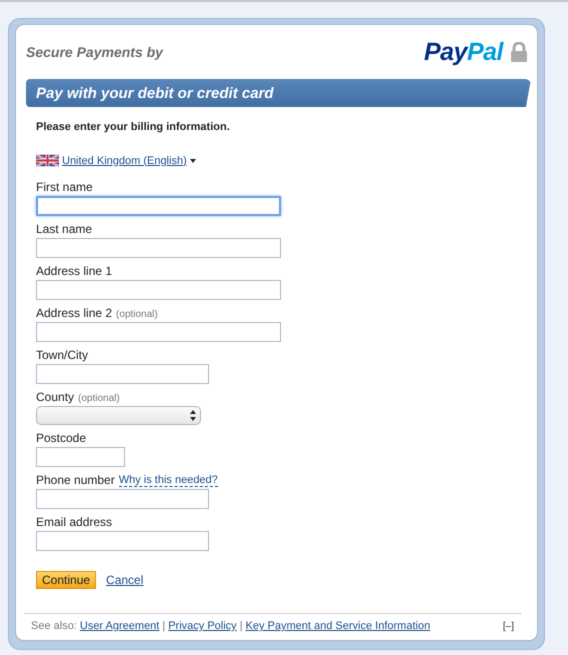 This screenshot has height=655, width=568. I want to click on banner-title: Pay with your debit or credit card, so click(155, 93).